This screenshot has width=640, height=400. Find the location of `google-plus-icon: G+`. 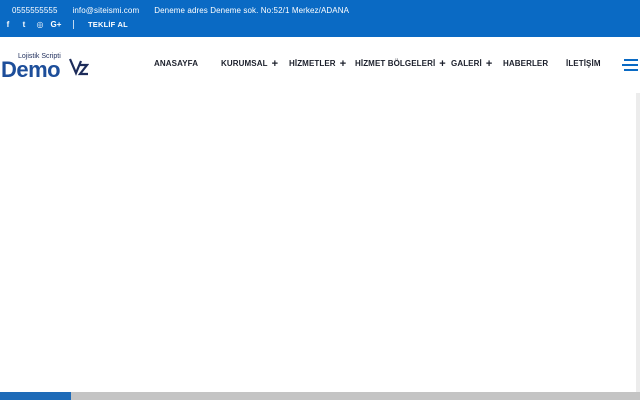

google-plus-icon: G+ is located at coordinates (56, 24).